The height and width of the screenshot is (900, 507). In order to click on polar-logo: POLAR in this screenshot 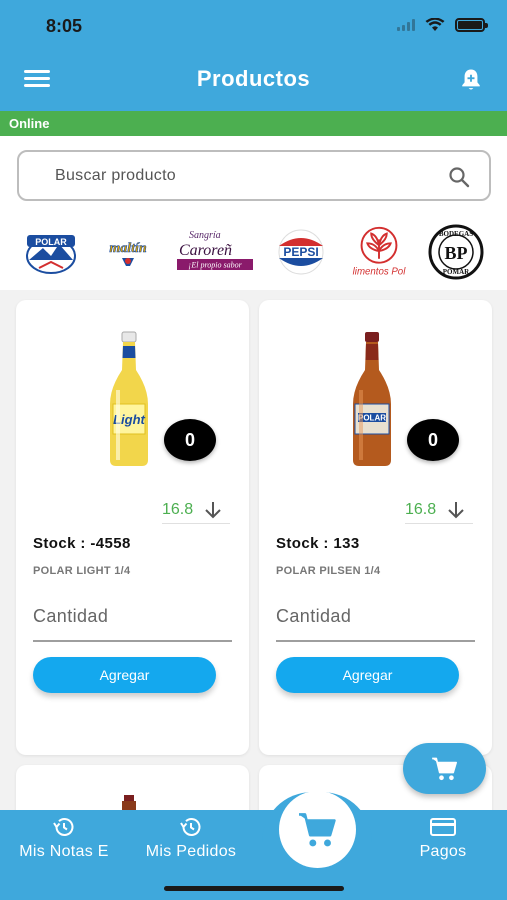, I will do `click(50, 254)`.